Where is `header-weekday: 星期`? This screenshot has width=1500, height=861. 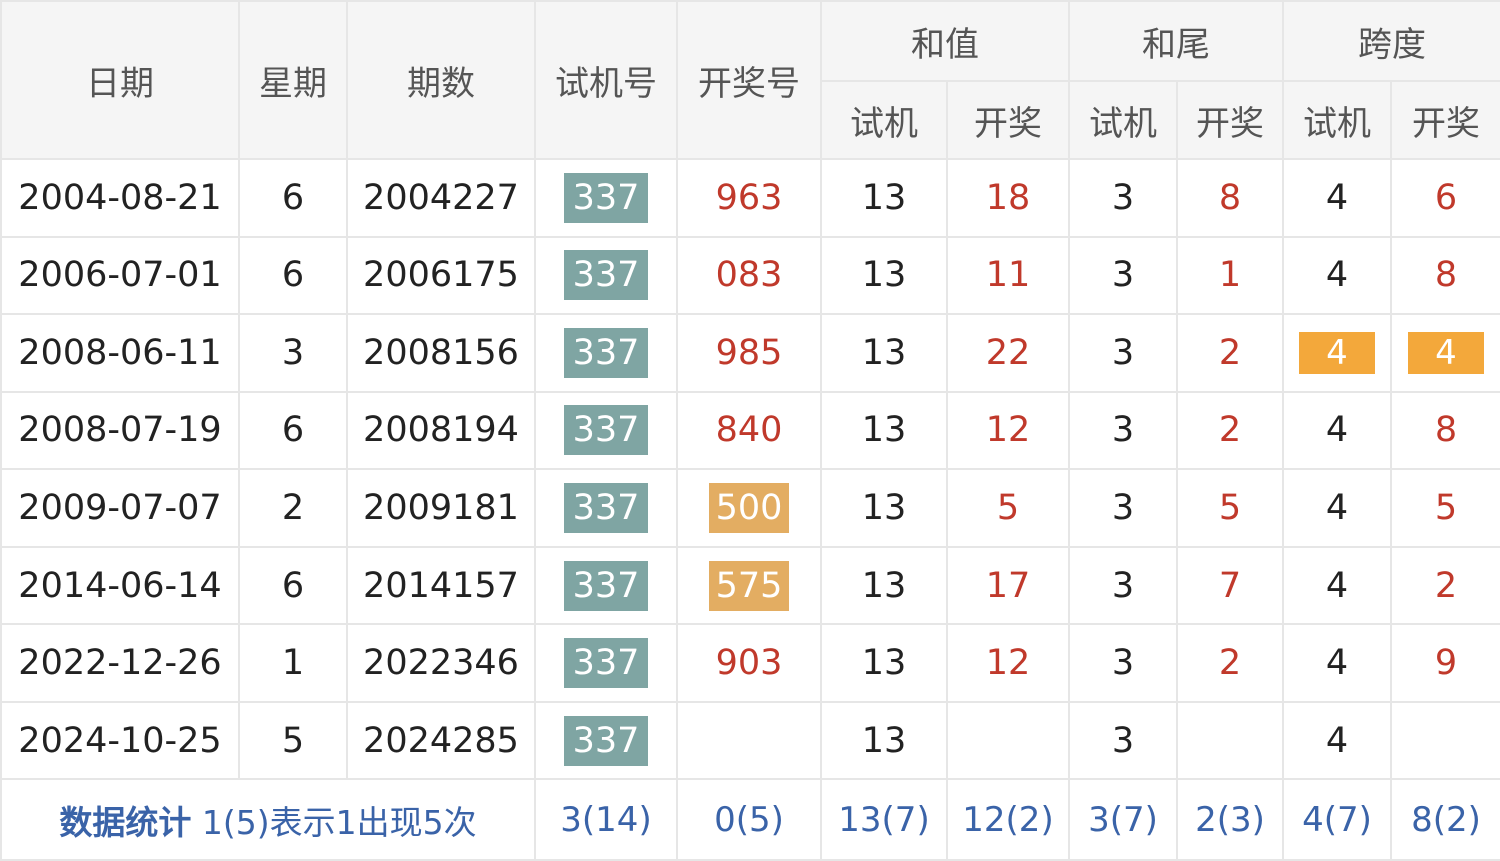 header-weekday: 星期 is located at coordinates (293, 80).